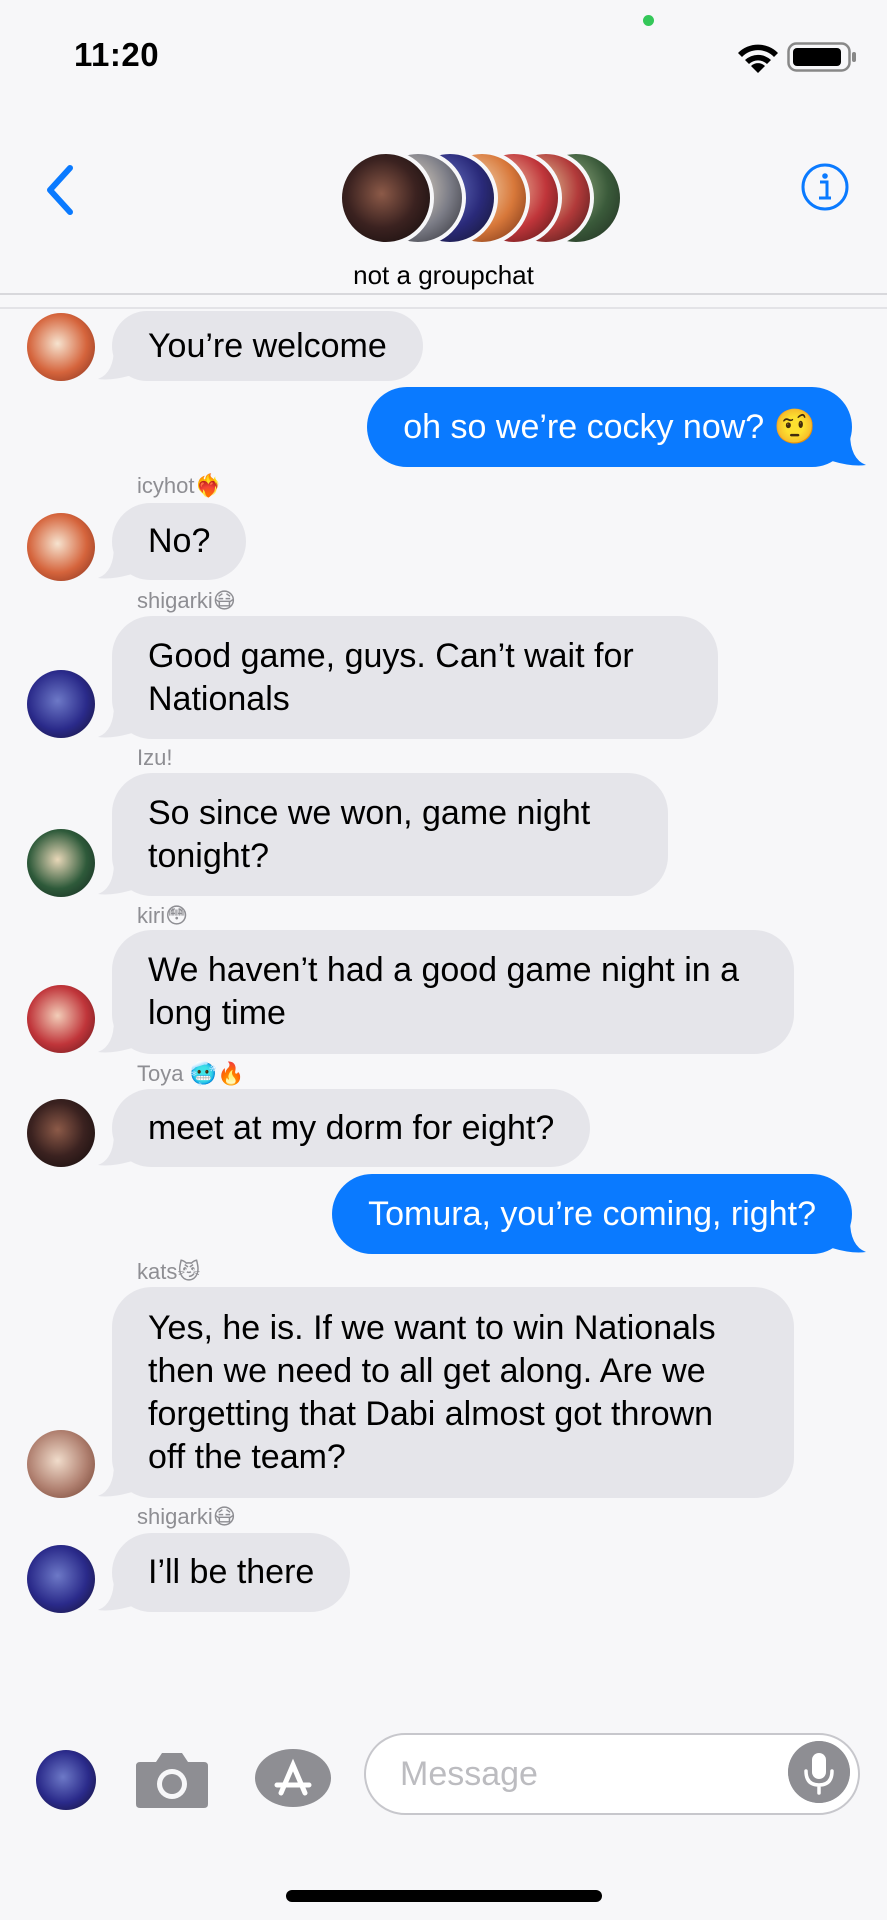  Describe the element at coordinates (179, 541) in the screenshot. I see `message-text: No?` at that location.